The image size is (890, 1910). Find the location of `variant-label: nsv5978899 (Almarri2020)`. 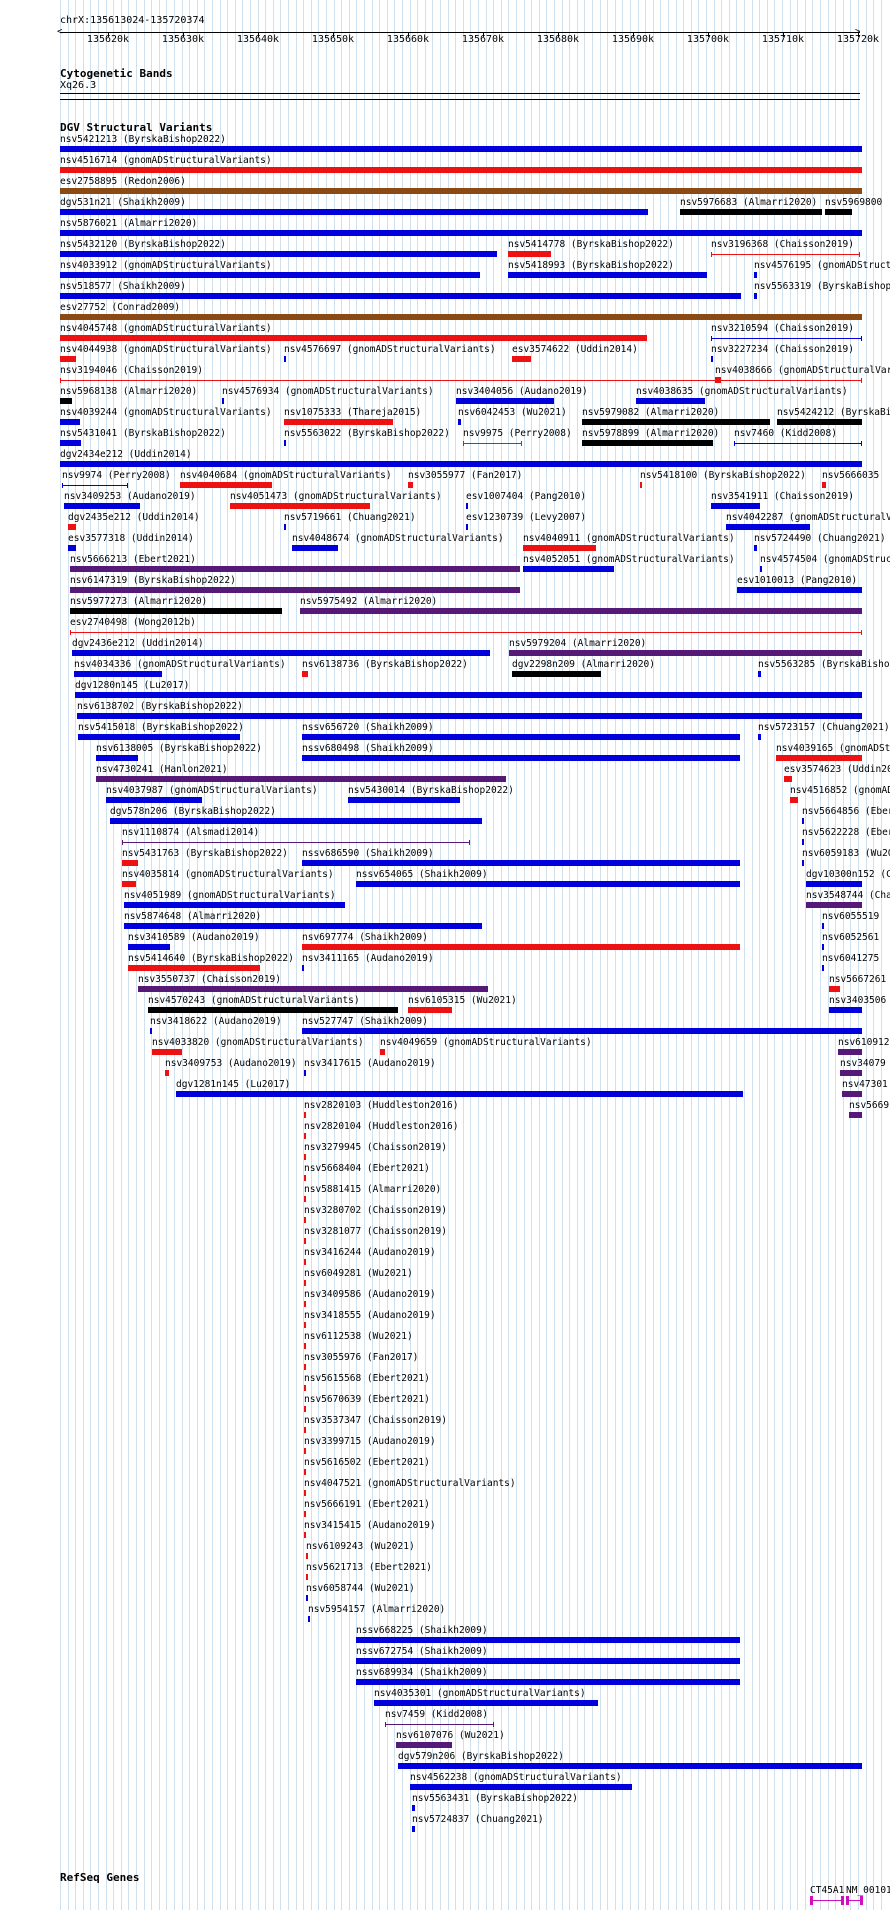

variant-label: nsv5978899 (Almarri2020) is located at coordinates (650, 433).